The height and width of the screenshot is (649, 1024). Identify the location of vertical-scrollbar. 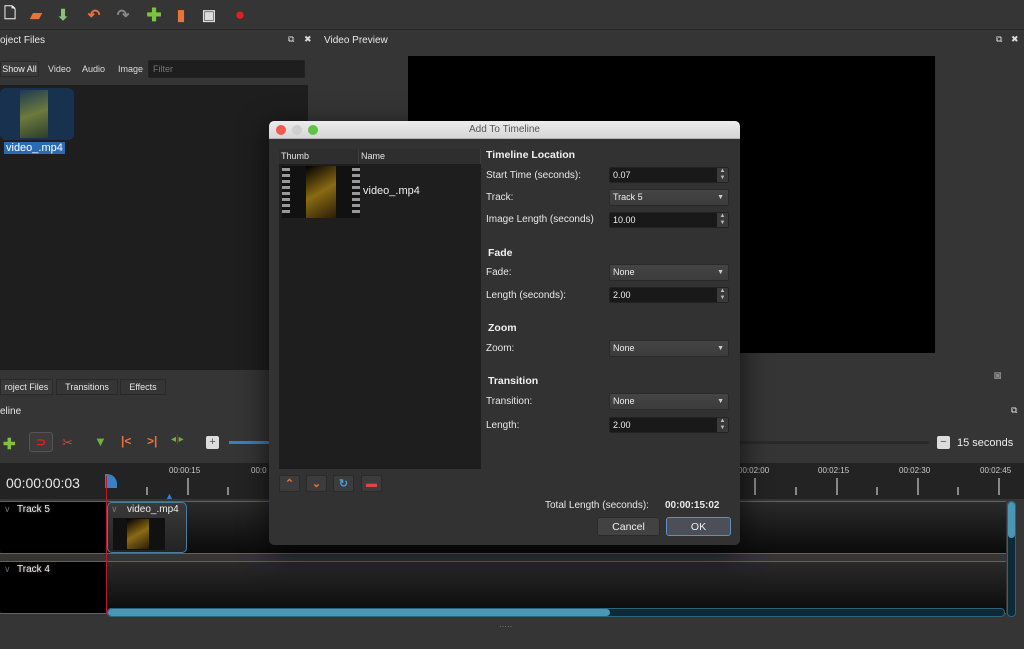
(1011, 559).